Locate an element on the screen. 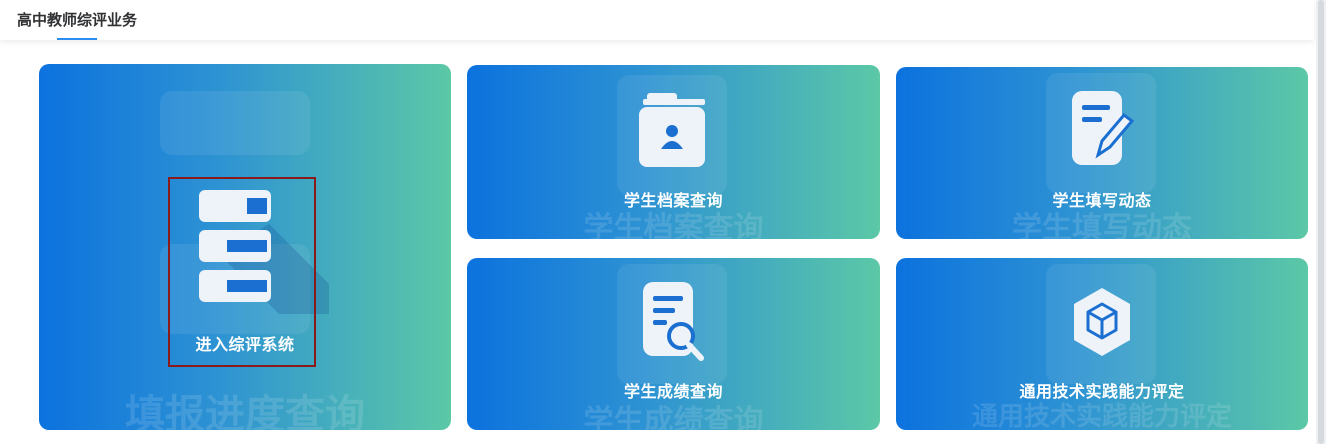 The width and height of the screenshot is (1326, 444). fill-status-card: 学生填写动态 学生填写动态 is located at coordinates (1102, 153).